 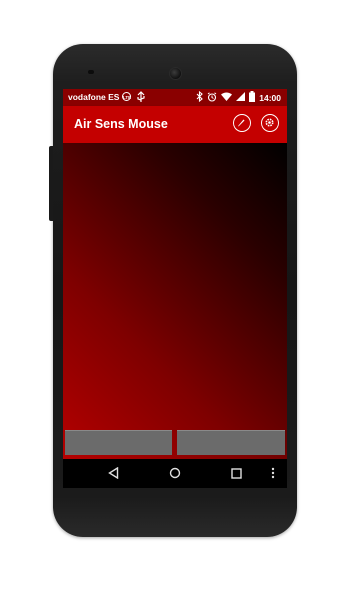 I want to click on network-badge: LTE, so click(x=126, y=96).